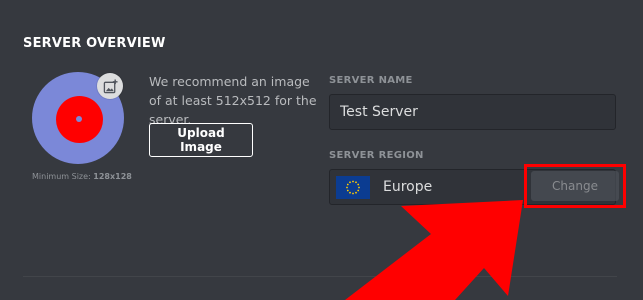 This screenshot has width=643, height=300. What do you see at coordinates (320, 276) in the screenshot?
I see `section-divider` at bounding box center [320, 276].